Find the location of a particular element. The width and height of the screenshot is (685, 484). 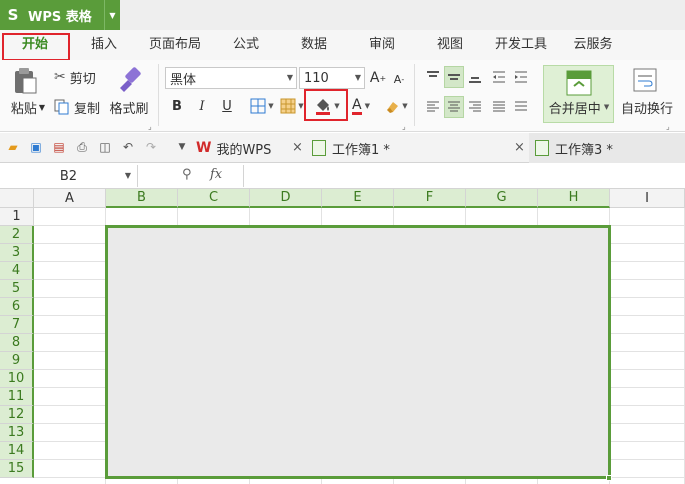

tab-data: 数据 is located at coordinates (314, 45).